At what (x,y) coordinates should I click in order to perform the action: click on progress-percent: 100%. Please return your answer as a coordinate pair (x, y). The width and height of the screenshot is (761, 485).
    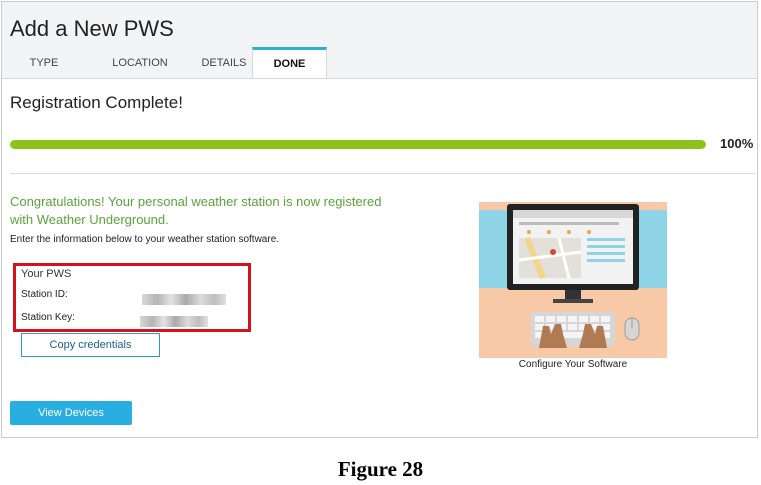
    Looking at the image, I should click on (737, 143).